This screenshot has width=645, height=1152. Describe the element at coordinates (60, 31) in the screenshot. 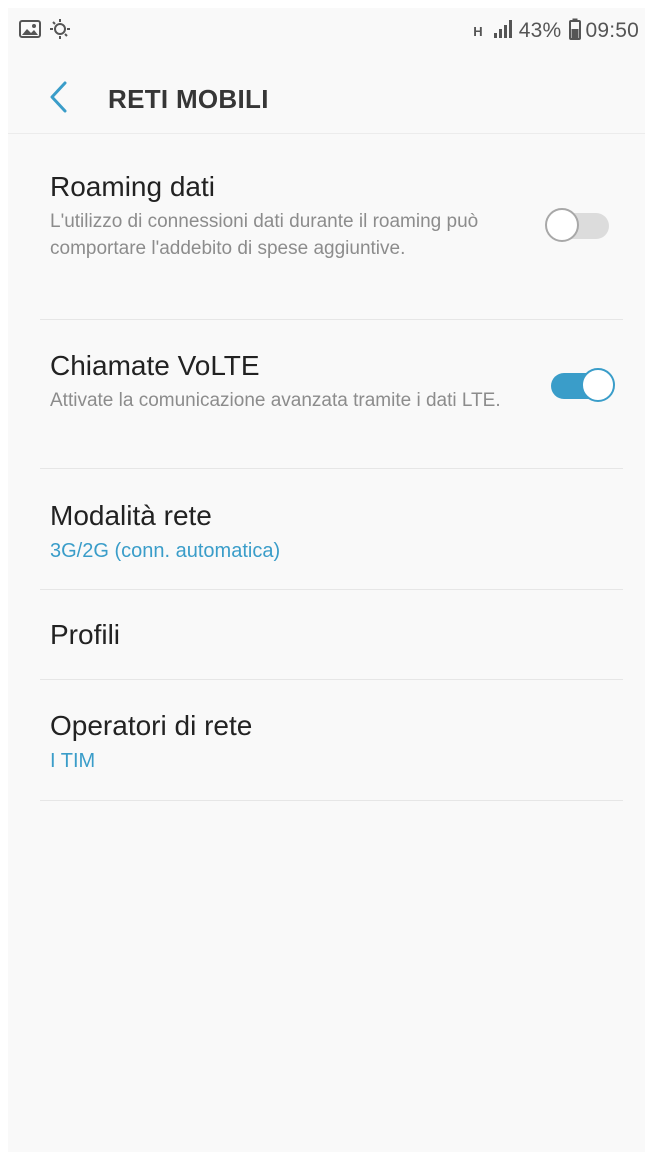

I see `sync-icon` at that location.